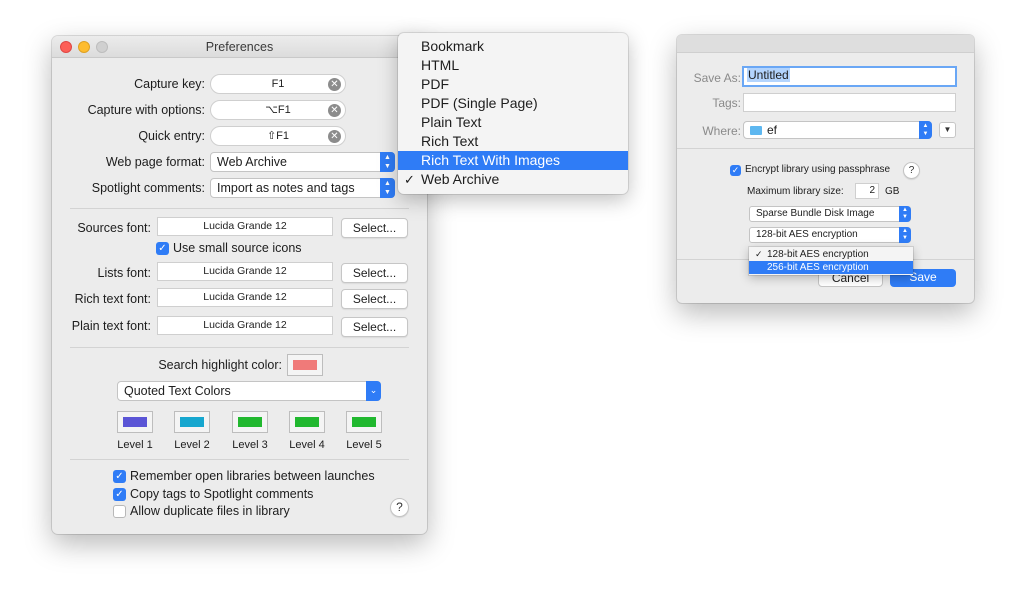 The height and width of the screenshot is (603, 1024). Describe the element at coordinates (460, 179) in the screenshot. I see `menu-item-label: Web Archive` at that location.